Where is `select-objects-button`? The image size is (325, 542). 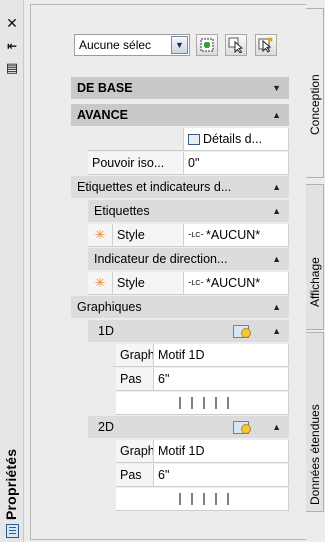
select-objects-button is located at coordinates (236, 45).